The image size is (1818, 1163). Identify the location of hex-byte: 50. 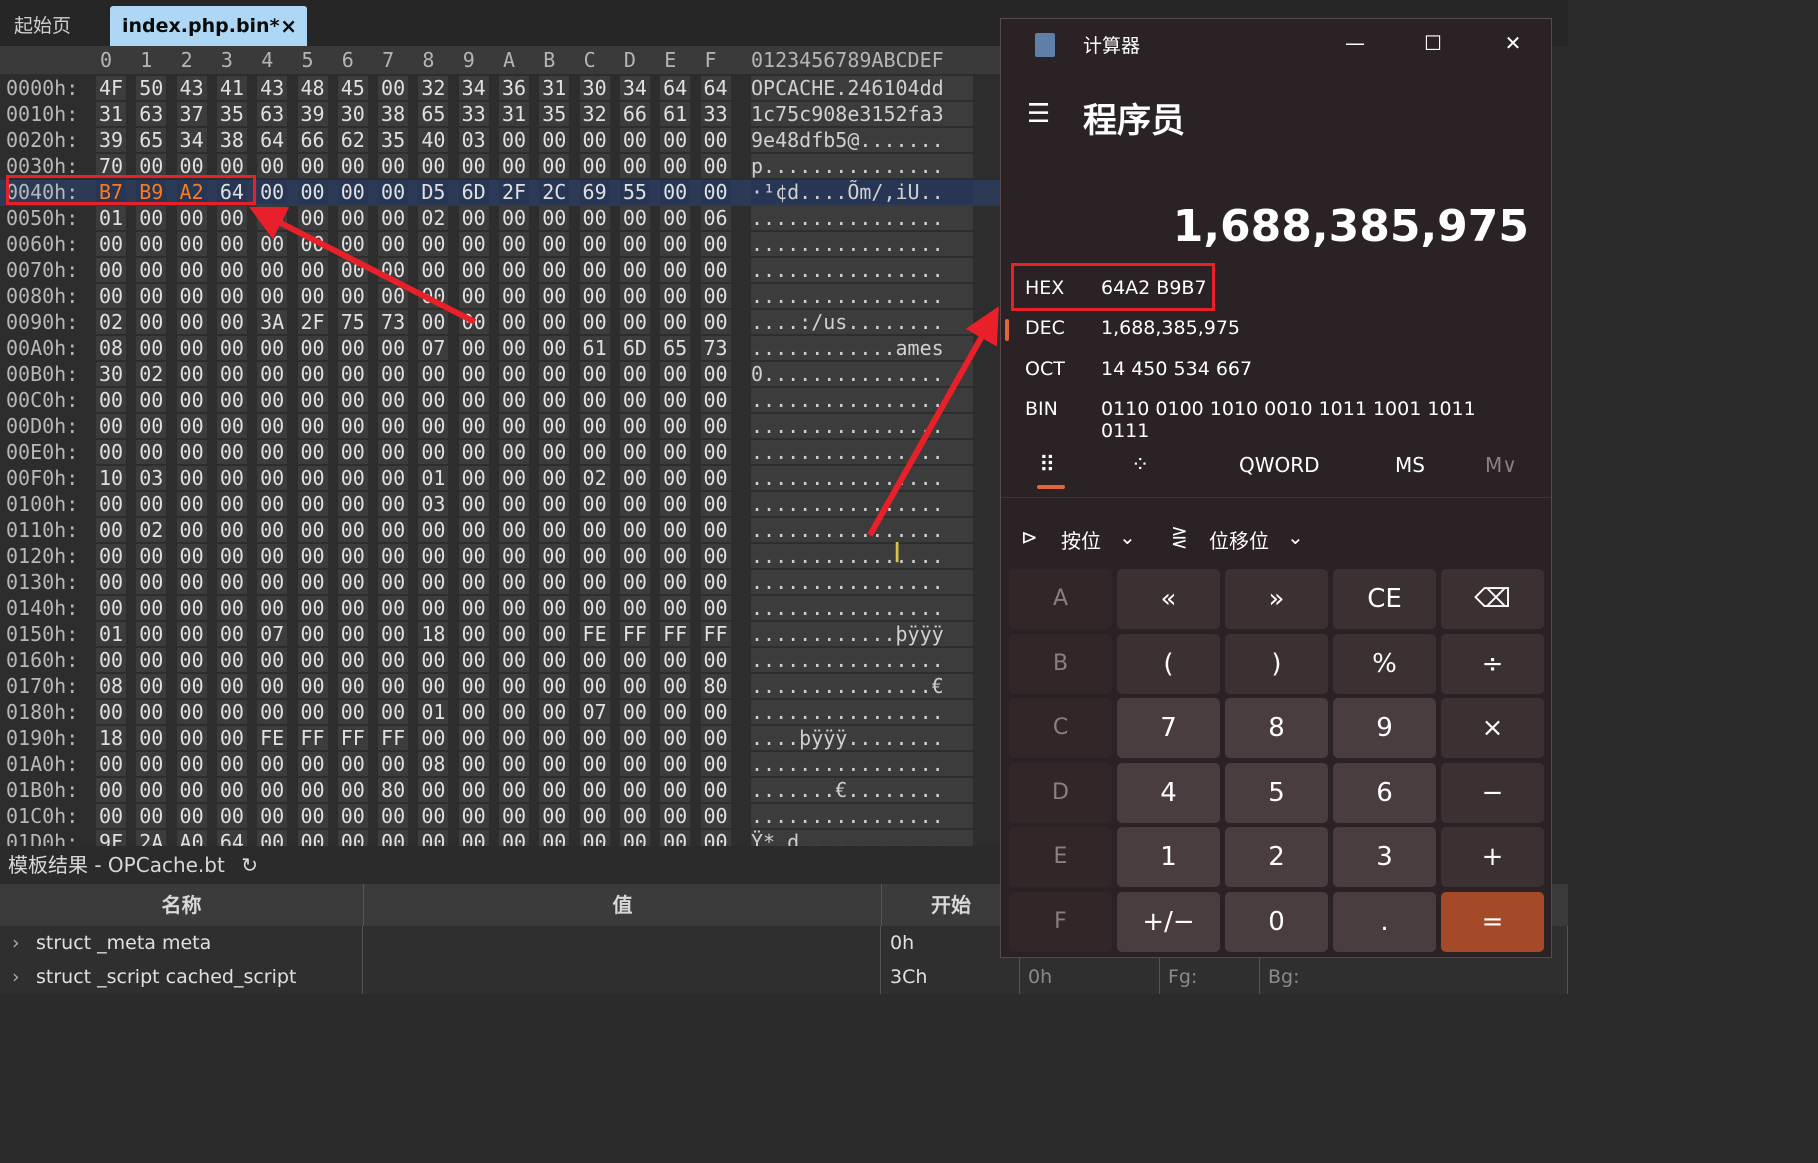
(151, 88).